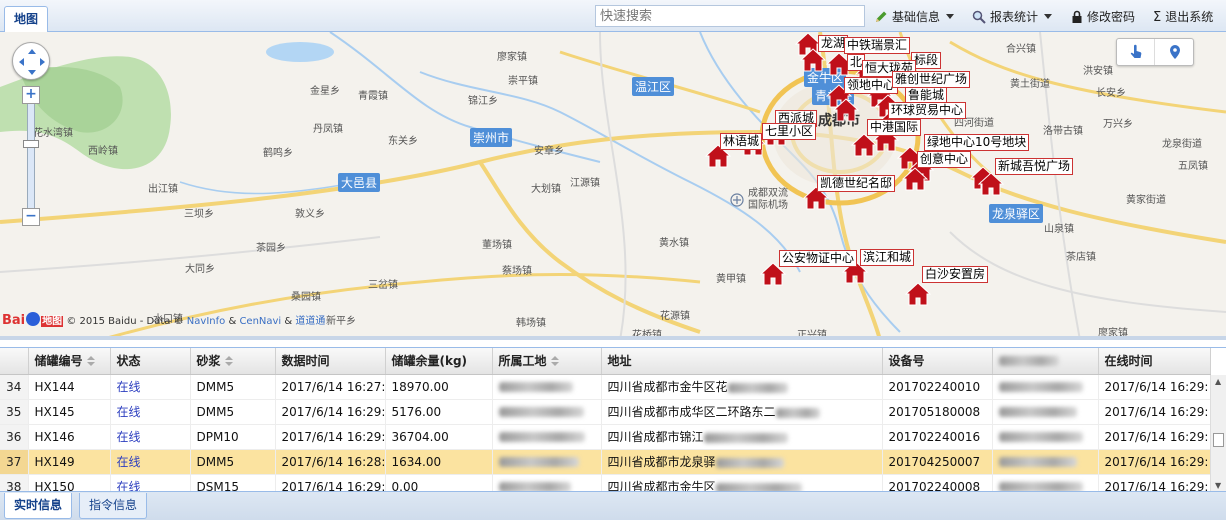 This screenshot has width=1226, height=520. I want to click on column-header-label: 砂浆, so click(208, 361).